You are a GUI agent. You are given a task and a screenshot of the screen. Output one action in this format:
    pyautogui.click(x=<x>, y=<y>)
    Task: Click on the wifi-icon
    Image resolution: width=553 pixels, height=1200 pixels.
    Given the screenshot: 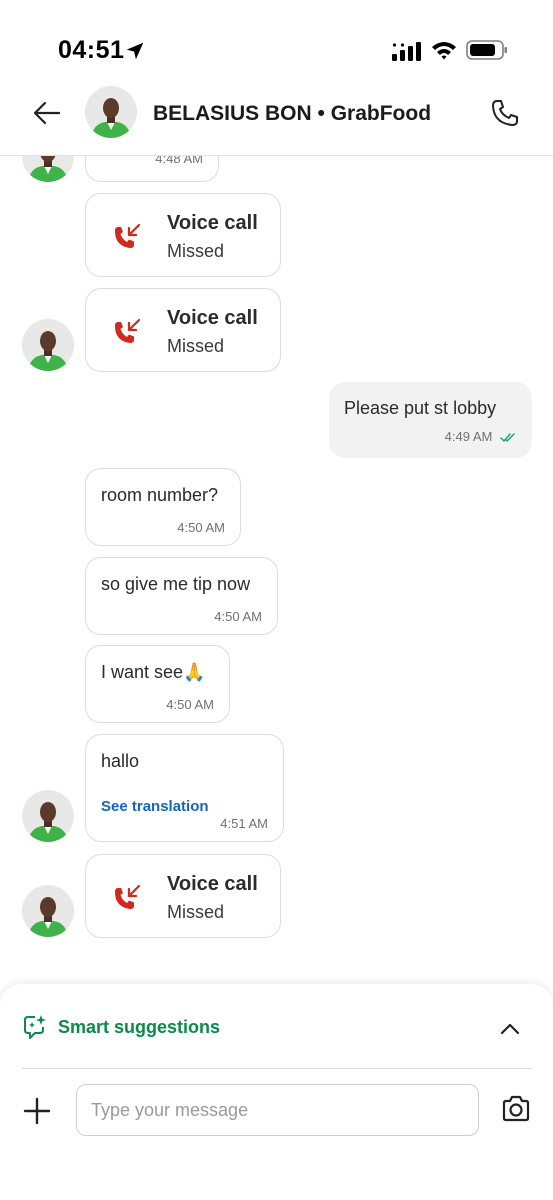 What is the action you would take?
    pyautogui.click(x=444, y=51)
    